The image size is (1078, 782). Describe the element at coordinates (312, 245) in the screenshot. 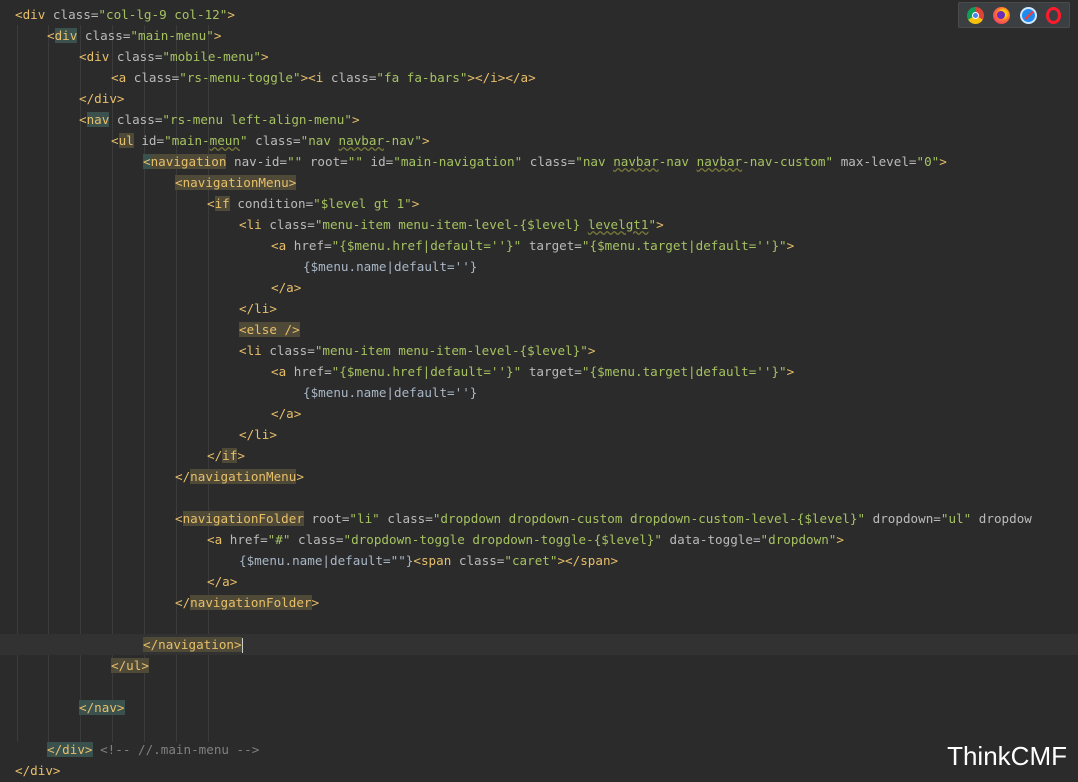

I see `code-token: href=` at that location.